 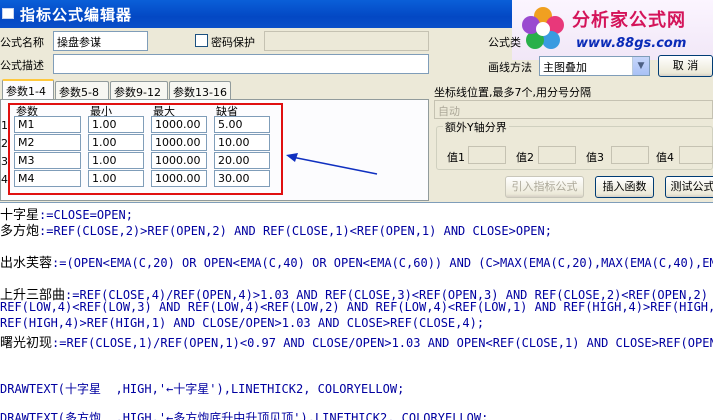 I want to click on draw-method-label: 画线方法, so click(x=510, y=67).